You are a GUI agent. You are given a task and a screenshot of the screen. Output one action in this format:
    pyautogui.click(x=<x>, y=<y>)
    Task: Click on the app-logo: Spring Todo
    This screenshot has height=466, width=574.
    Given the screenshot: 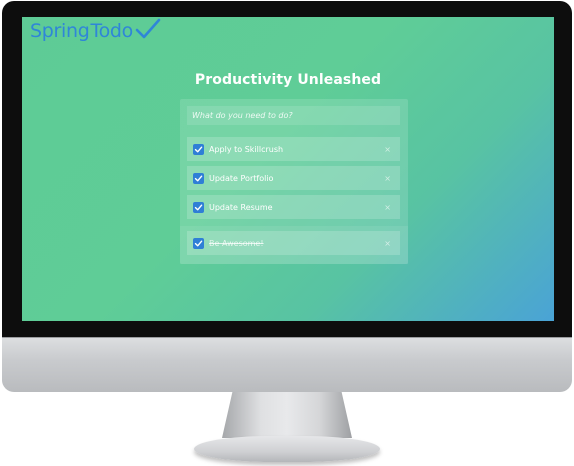 What is the action you would take?
    pyautogui.click(x=95, y=30)
    